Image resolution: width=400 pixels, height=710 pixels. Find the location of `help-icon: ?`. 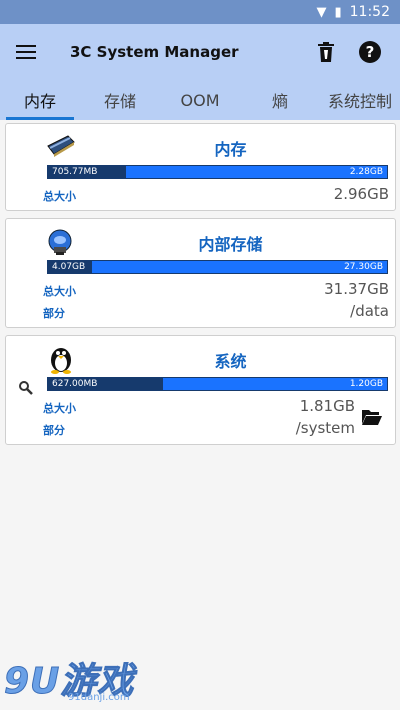

help-icon: ? is located at coordinates (370, 52).